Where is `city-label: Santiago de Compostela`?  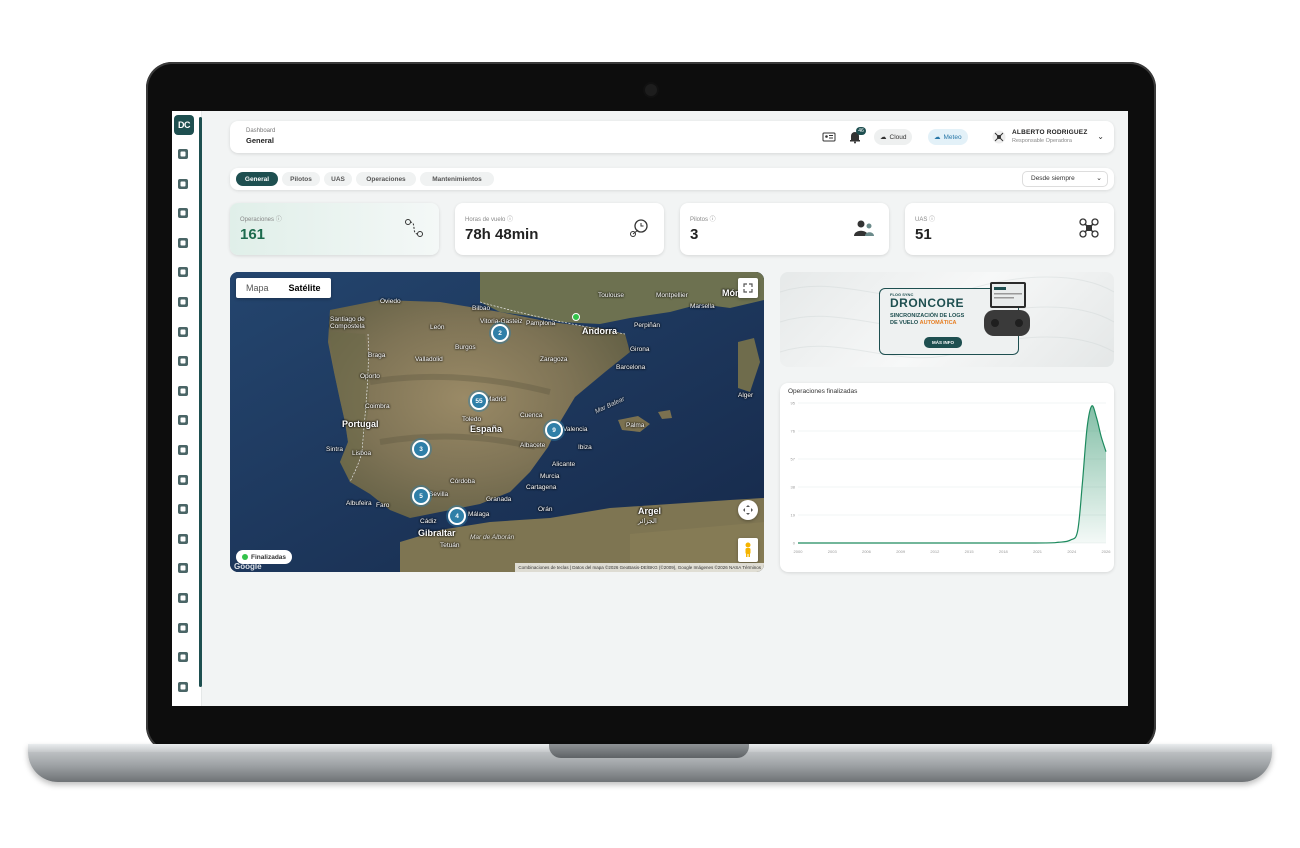
city-label: Santiago de Compostela is located at coordinates (347, 323).